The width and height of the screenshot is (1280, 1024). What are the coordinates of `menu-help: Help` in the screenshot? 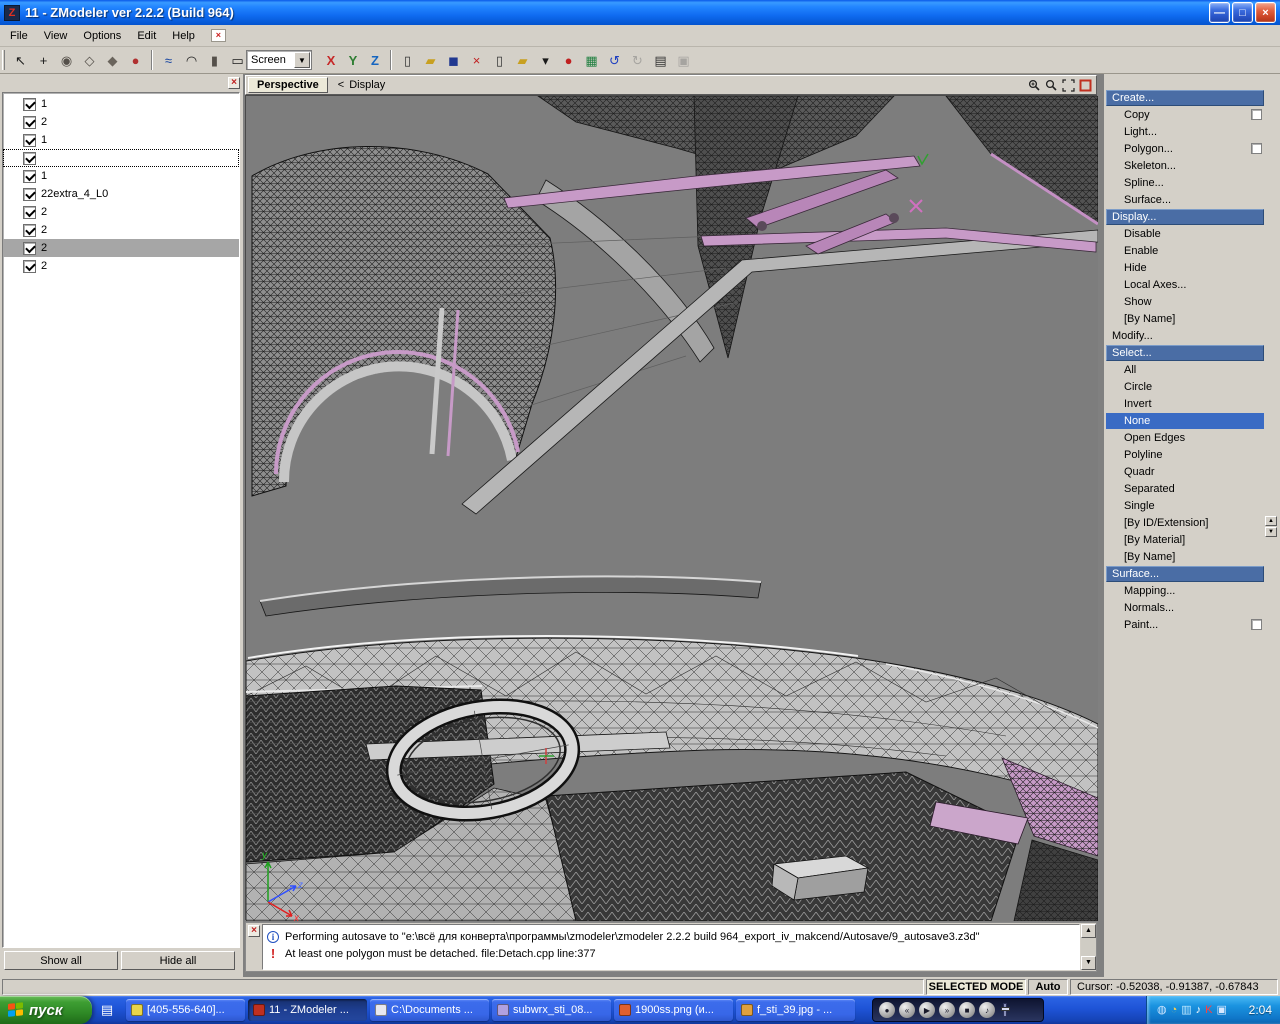 It's located at (183, 36).